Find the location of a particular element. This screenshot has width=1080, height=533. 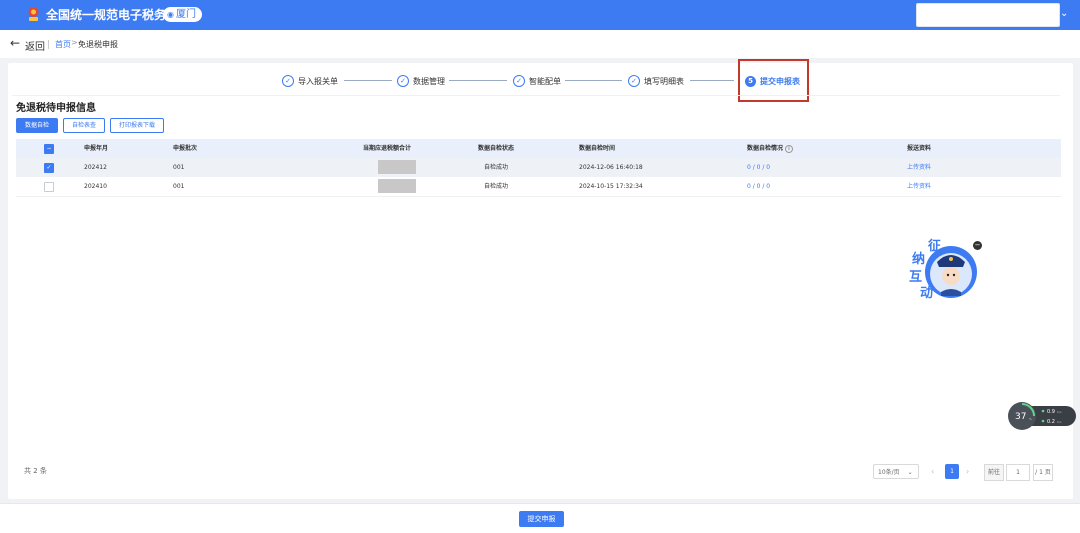

breadcrumb-home: 首页 is located at coordinates (63, 44).